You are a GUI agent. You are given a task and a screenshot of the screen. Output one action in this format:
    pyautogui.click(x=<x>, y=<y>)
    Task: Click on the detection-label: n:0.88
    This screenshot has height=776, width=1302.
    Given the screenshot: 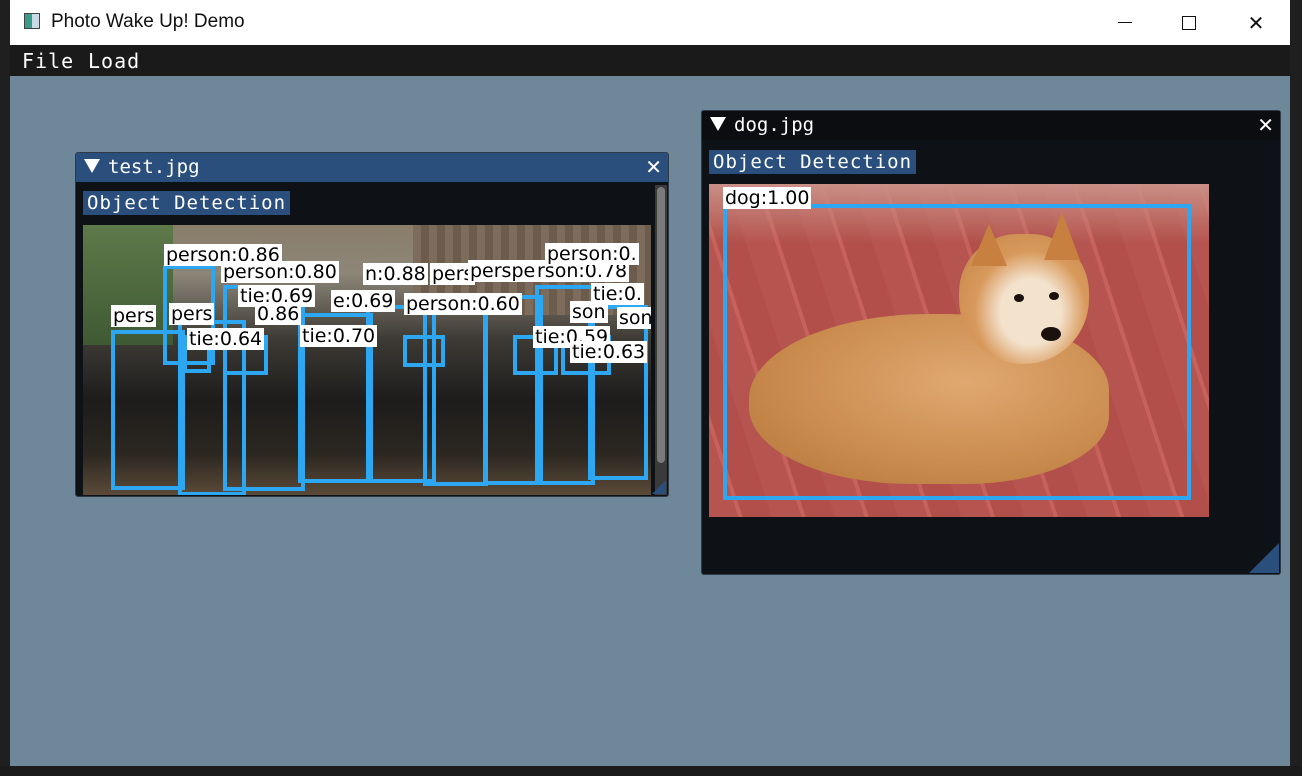 What is the action you would take?
    pyautogui.click(x=395, y=274)
    